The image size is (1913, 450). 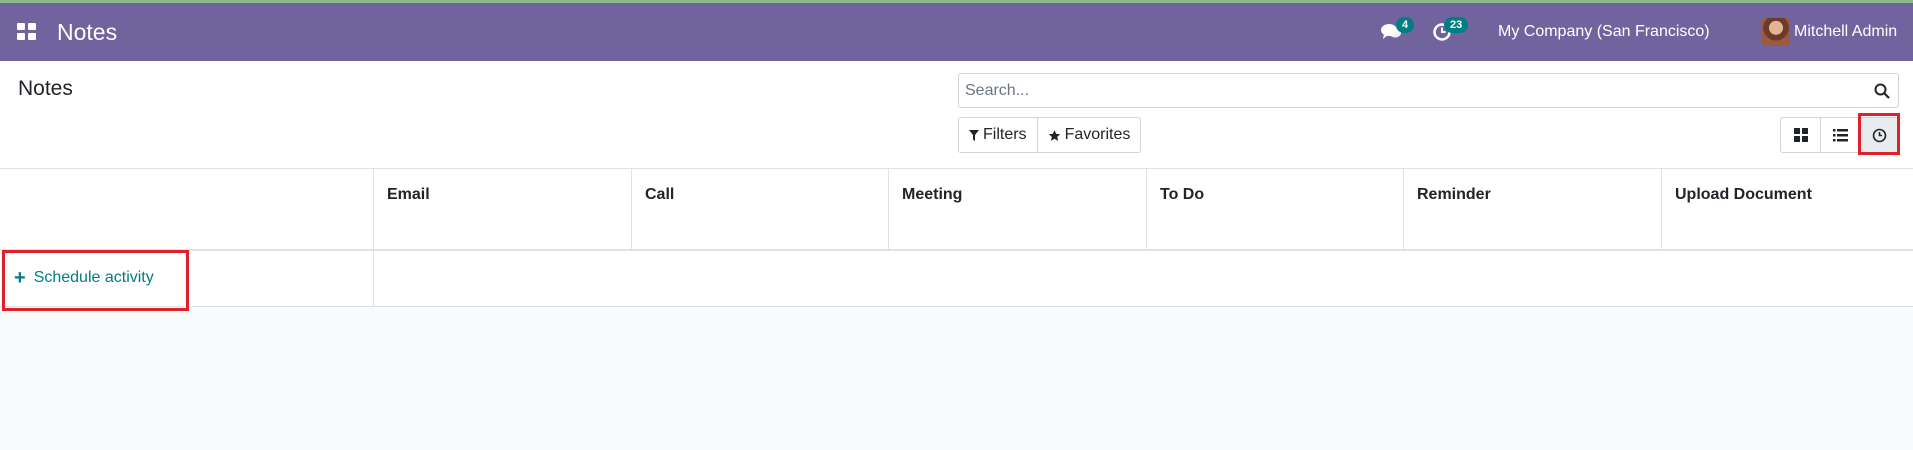 I want to click on company-switcher: My Company (San Francisco), so click(x=1604, y=32).